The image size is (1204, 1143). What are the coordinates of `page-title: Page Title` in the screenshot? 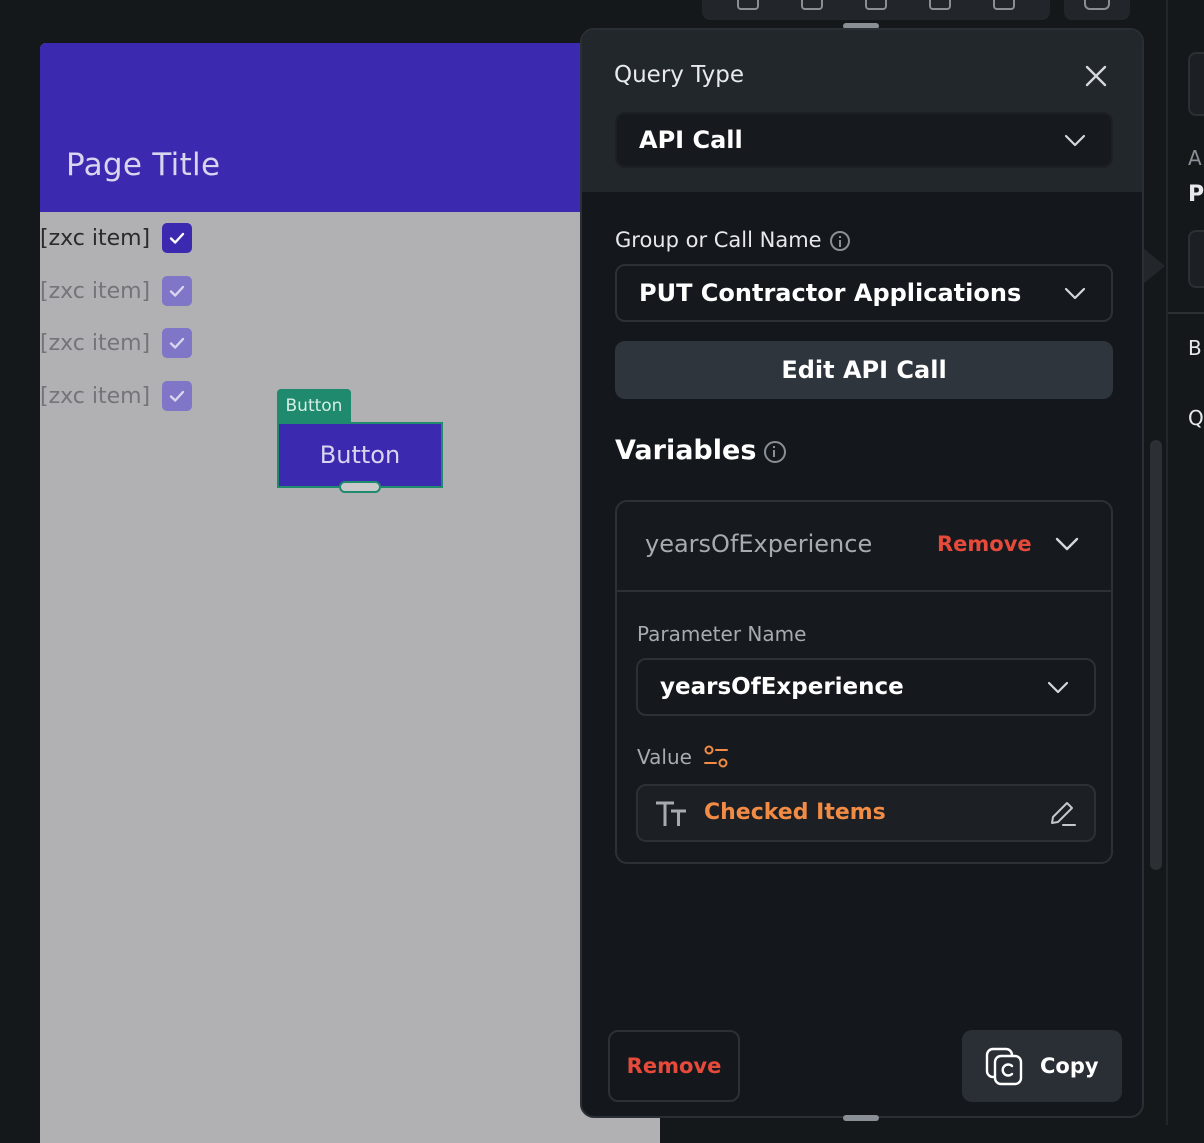 It's located at (143, 165).